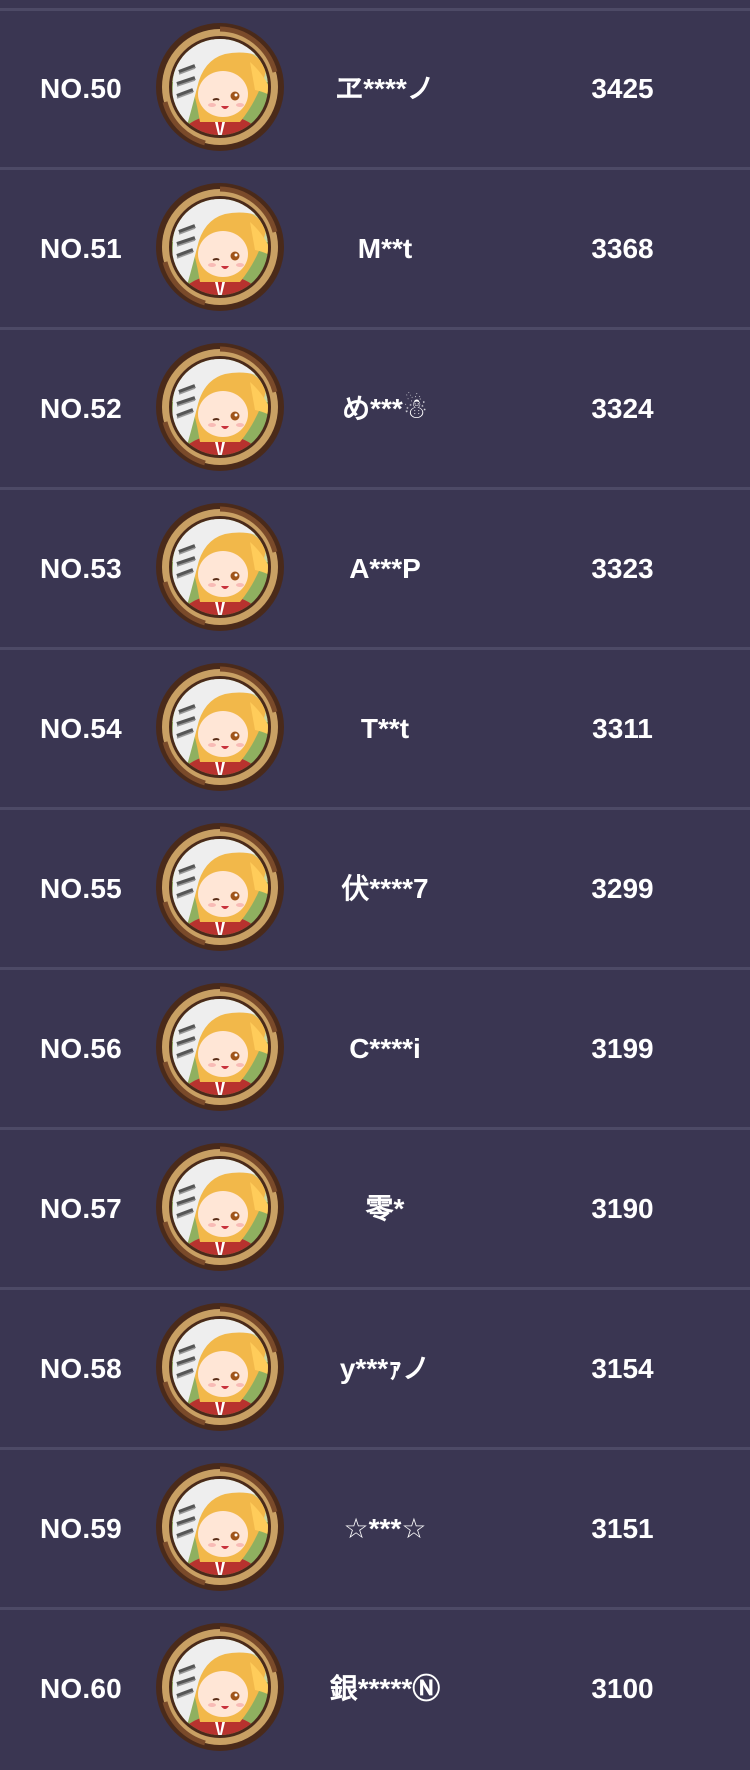  I want to click on leaderboard-row: NO.59 ☆***☆ 3151, so click(375, 1530).